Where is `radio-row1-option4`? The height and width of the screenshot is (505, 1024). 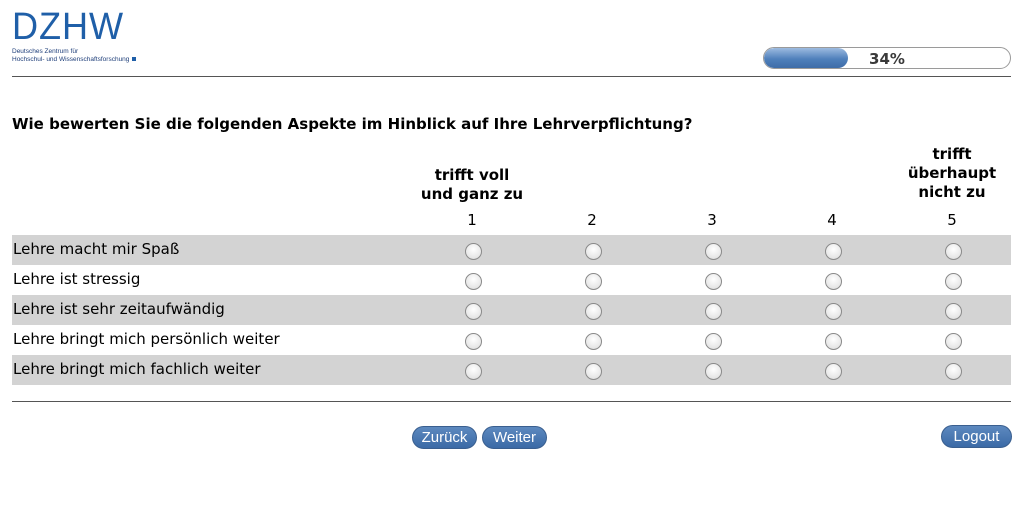
radio-row1-option4 is located at coordinates (833, 251).